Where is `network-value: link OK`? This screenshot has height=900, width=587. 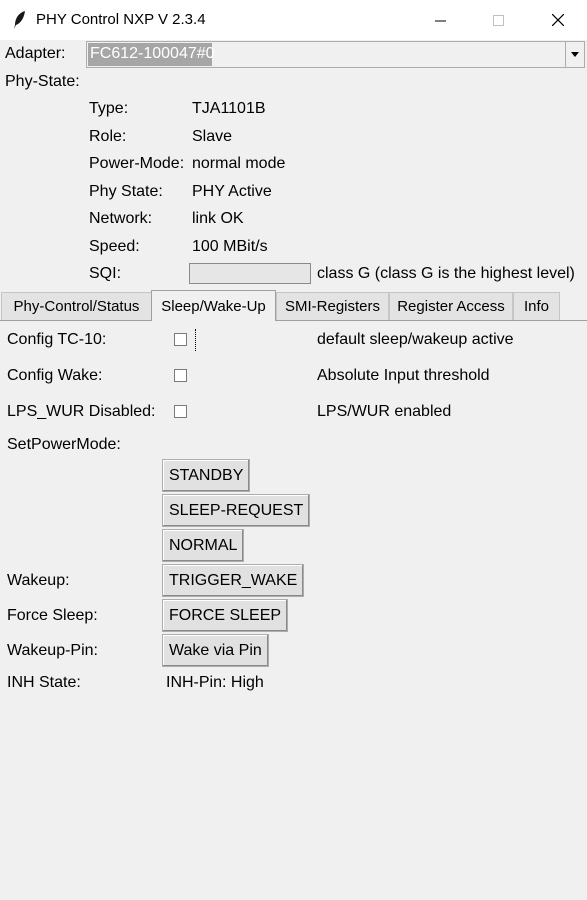 network-value: link OK is located at coordinates (218, 218).